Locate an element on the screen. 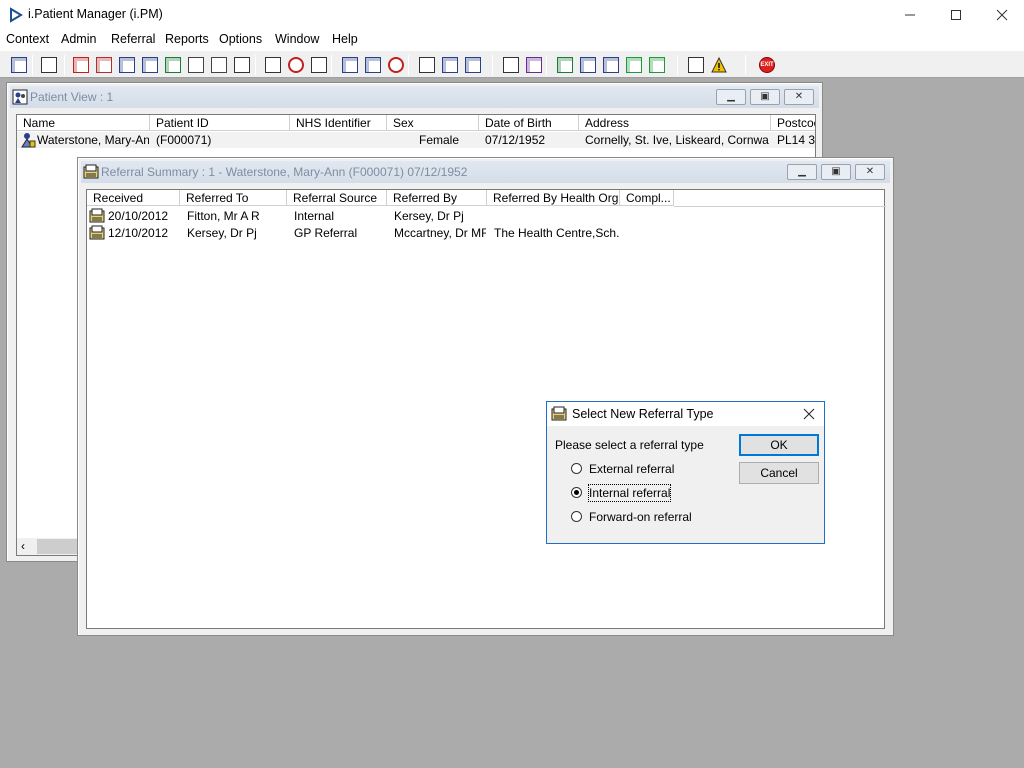  app-title: i.Patient Manager (i.PM) is located at coordinates (95, 14).